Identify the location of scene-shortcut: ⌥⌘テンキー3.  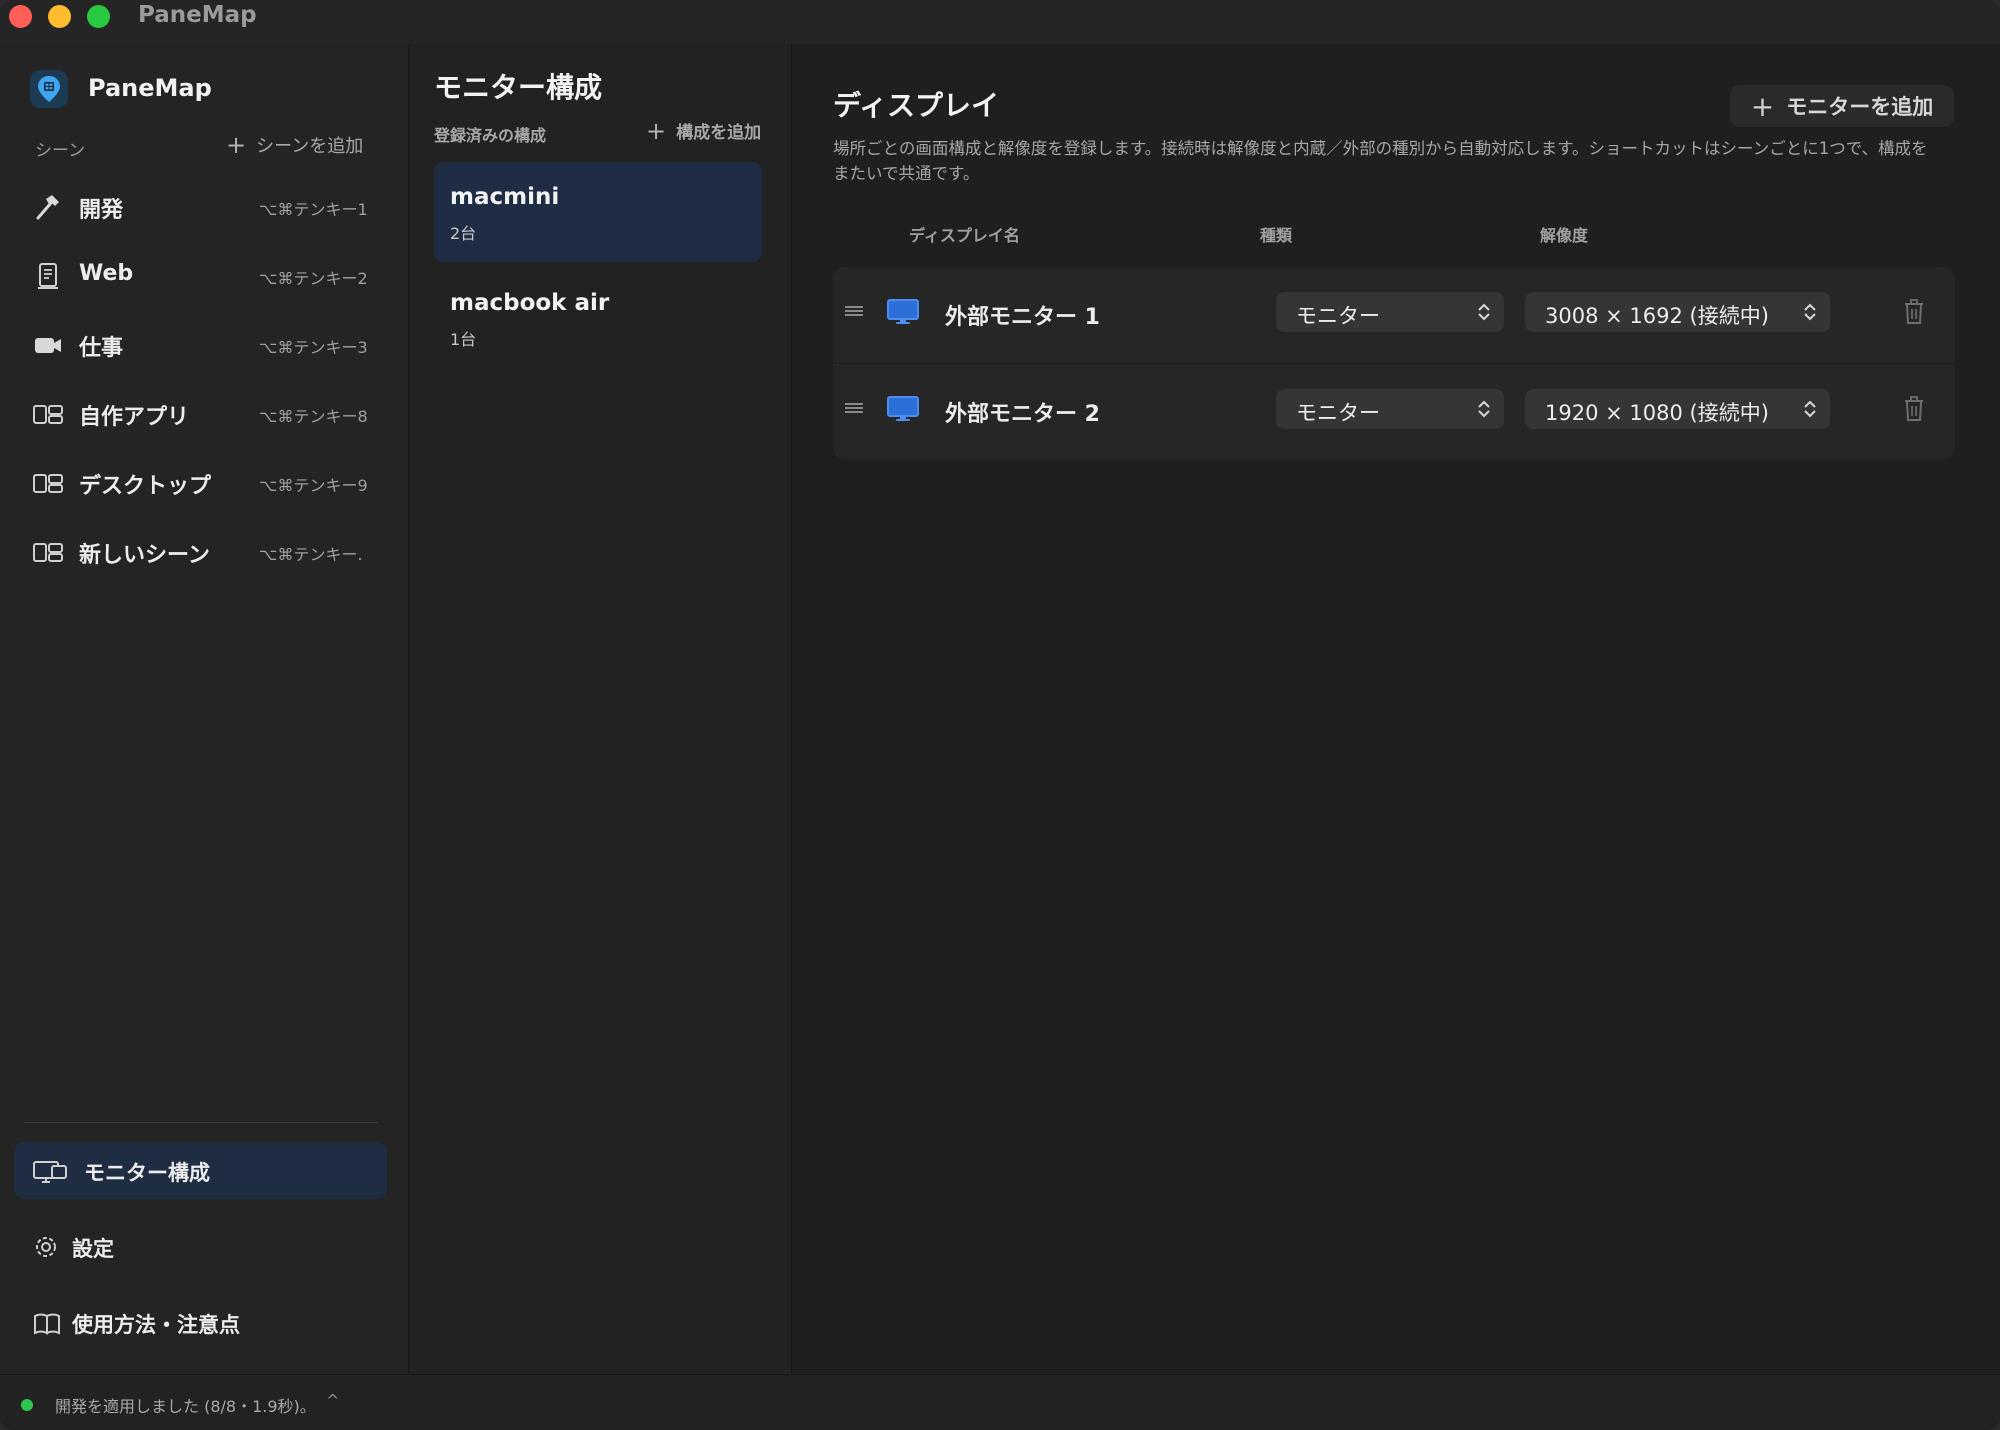
(313, 347).